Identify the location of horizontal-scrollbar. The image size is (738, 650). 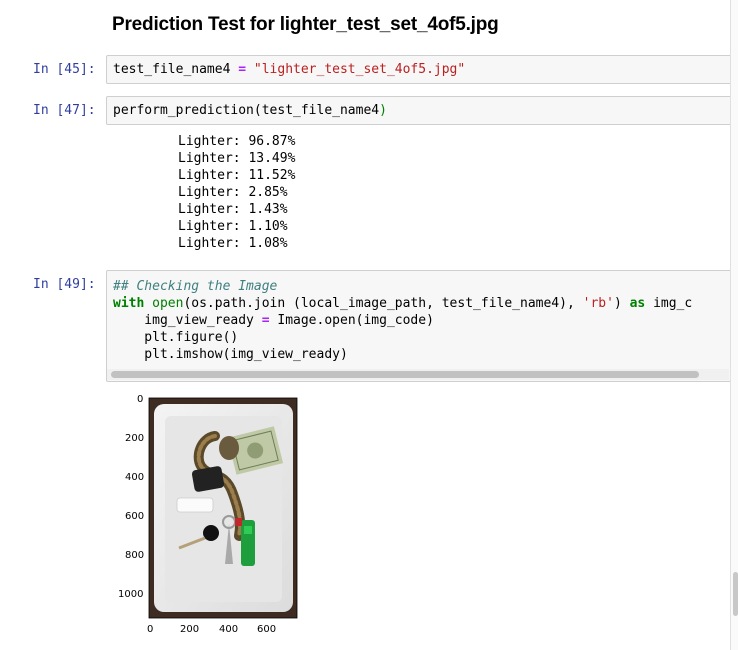
(418, 374).